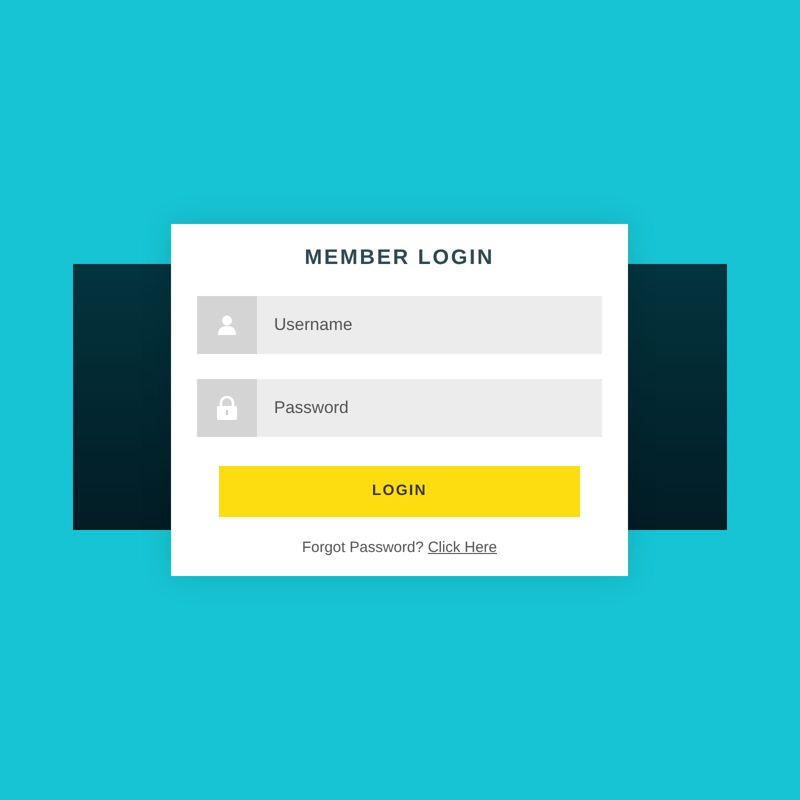 This screenshot has height=800, width=800. I want to click on username-field: Username, so click(429, 325).